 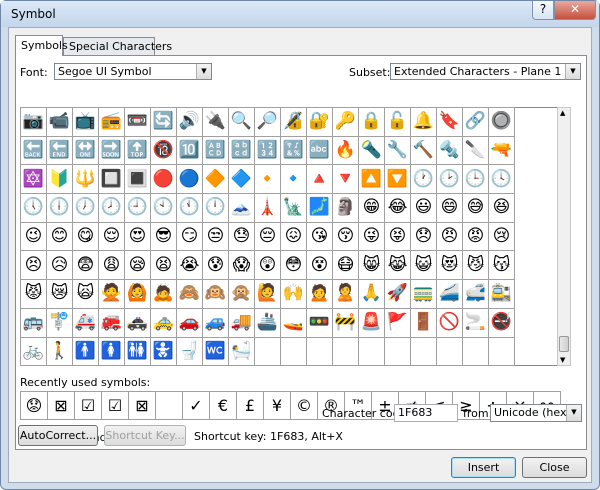 What do you see at coordinates (59, 351) in the screenshot?
I see `symbol-cell: 🚶` at bounding box center [59, 351].